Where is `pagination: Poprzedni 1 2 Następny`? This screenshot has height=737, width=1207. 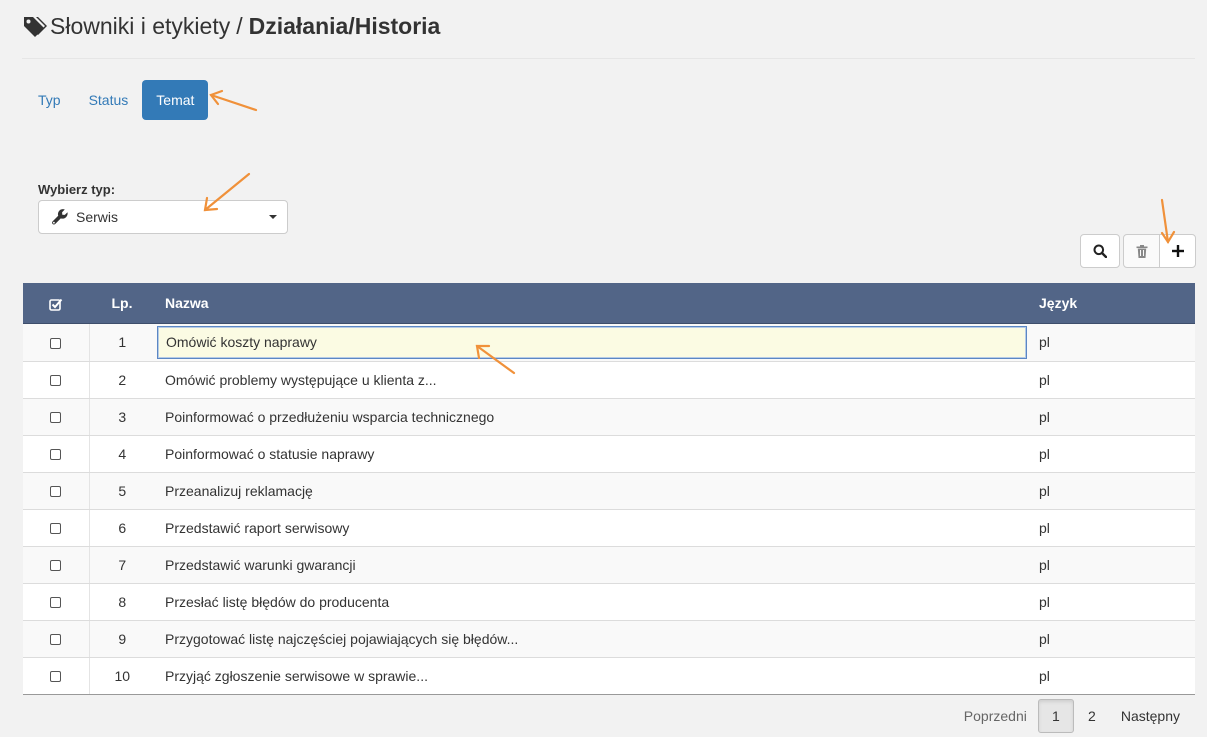 pagination: Poprzedni 1 2 Następny is located at coordinates (1072, 716).